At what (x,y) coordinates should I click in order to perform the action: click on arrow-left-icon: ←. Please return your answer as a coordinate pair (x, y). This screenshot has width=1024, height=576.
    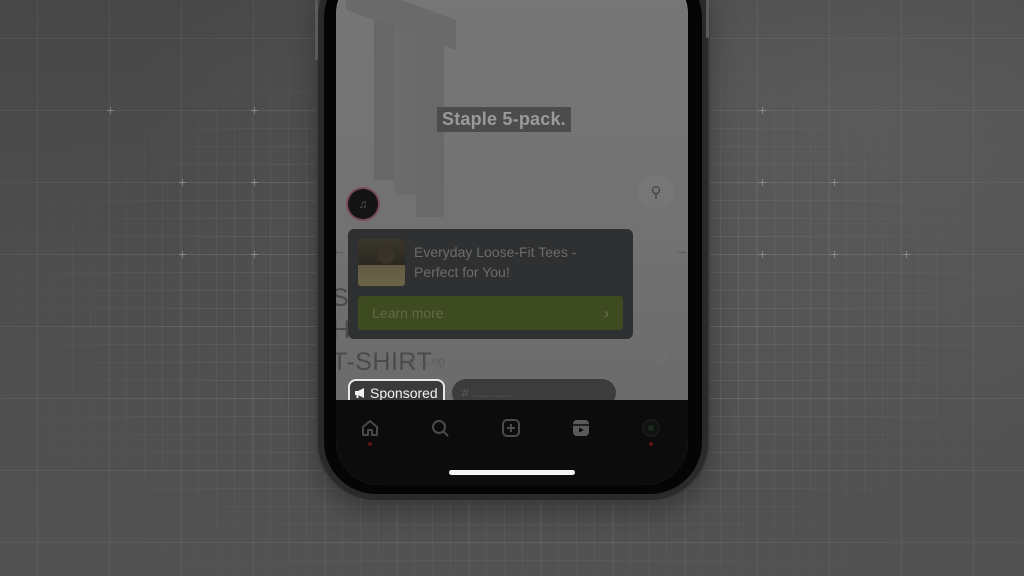
    Looking at the image, I should click on (341, 250).